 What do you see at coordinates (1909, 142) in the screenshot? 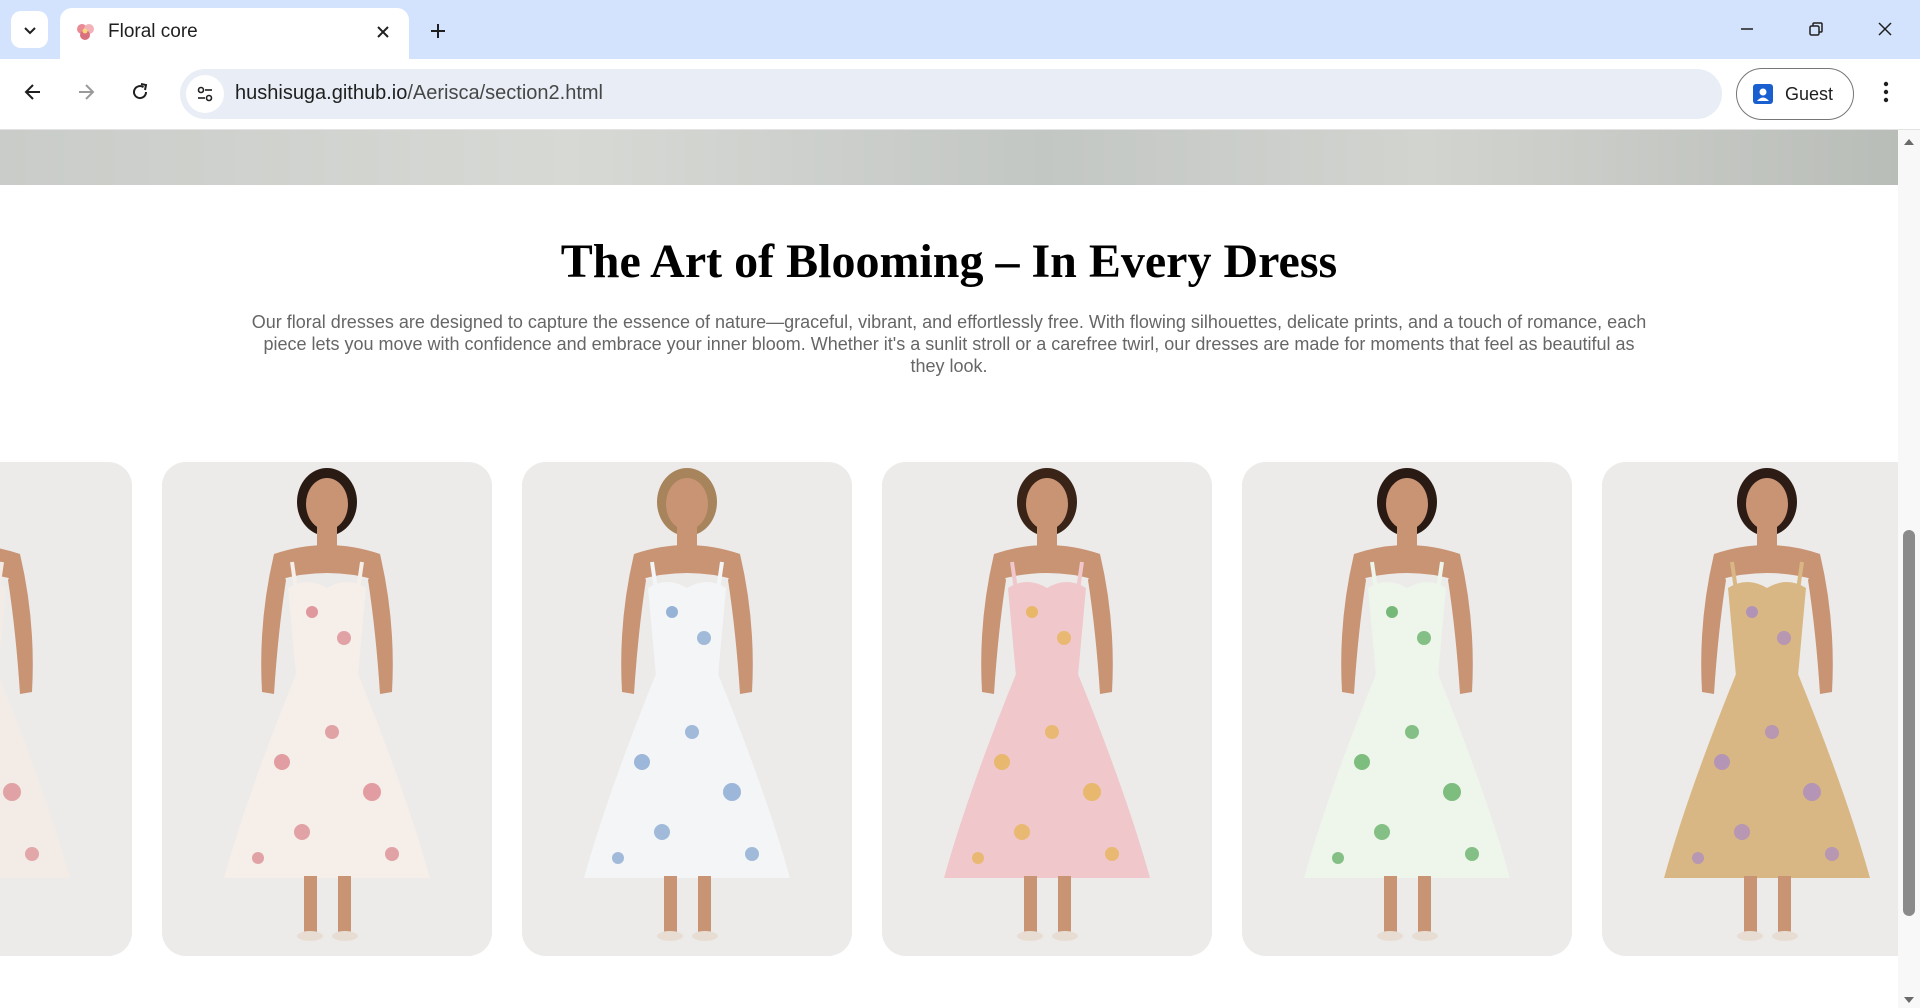
I see `scroll-up-arrow-icon` at bounding box center [1909, 142].